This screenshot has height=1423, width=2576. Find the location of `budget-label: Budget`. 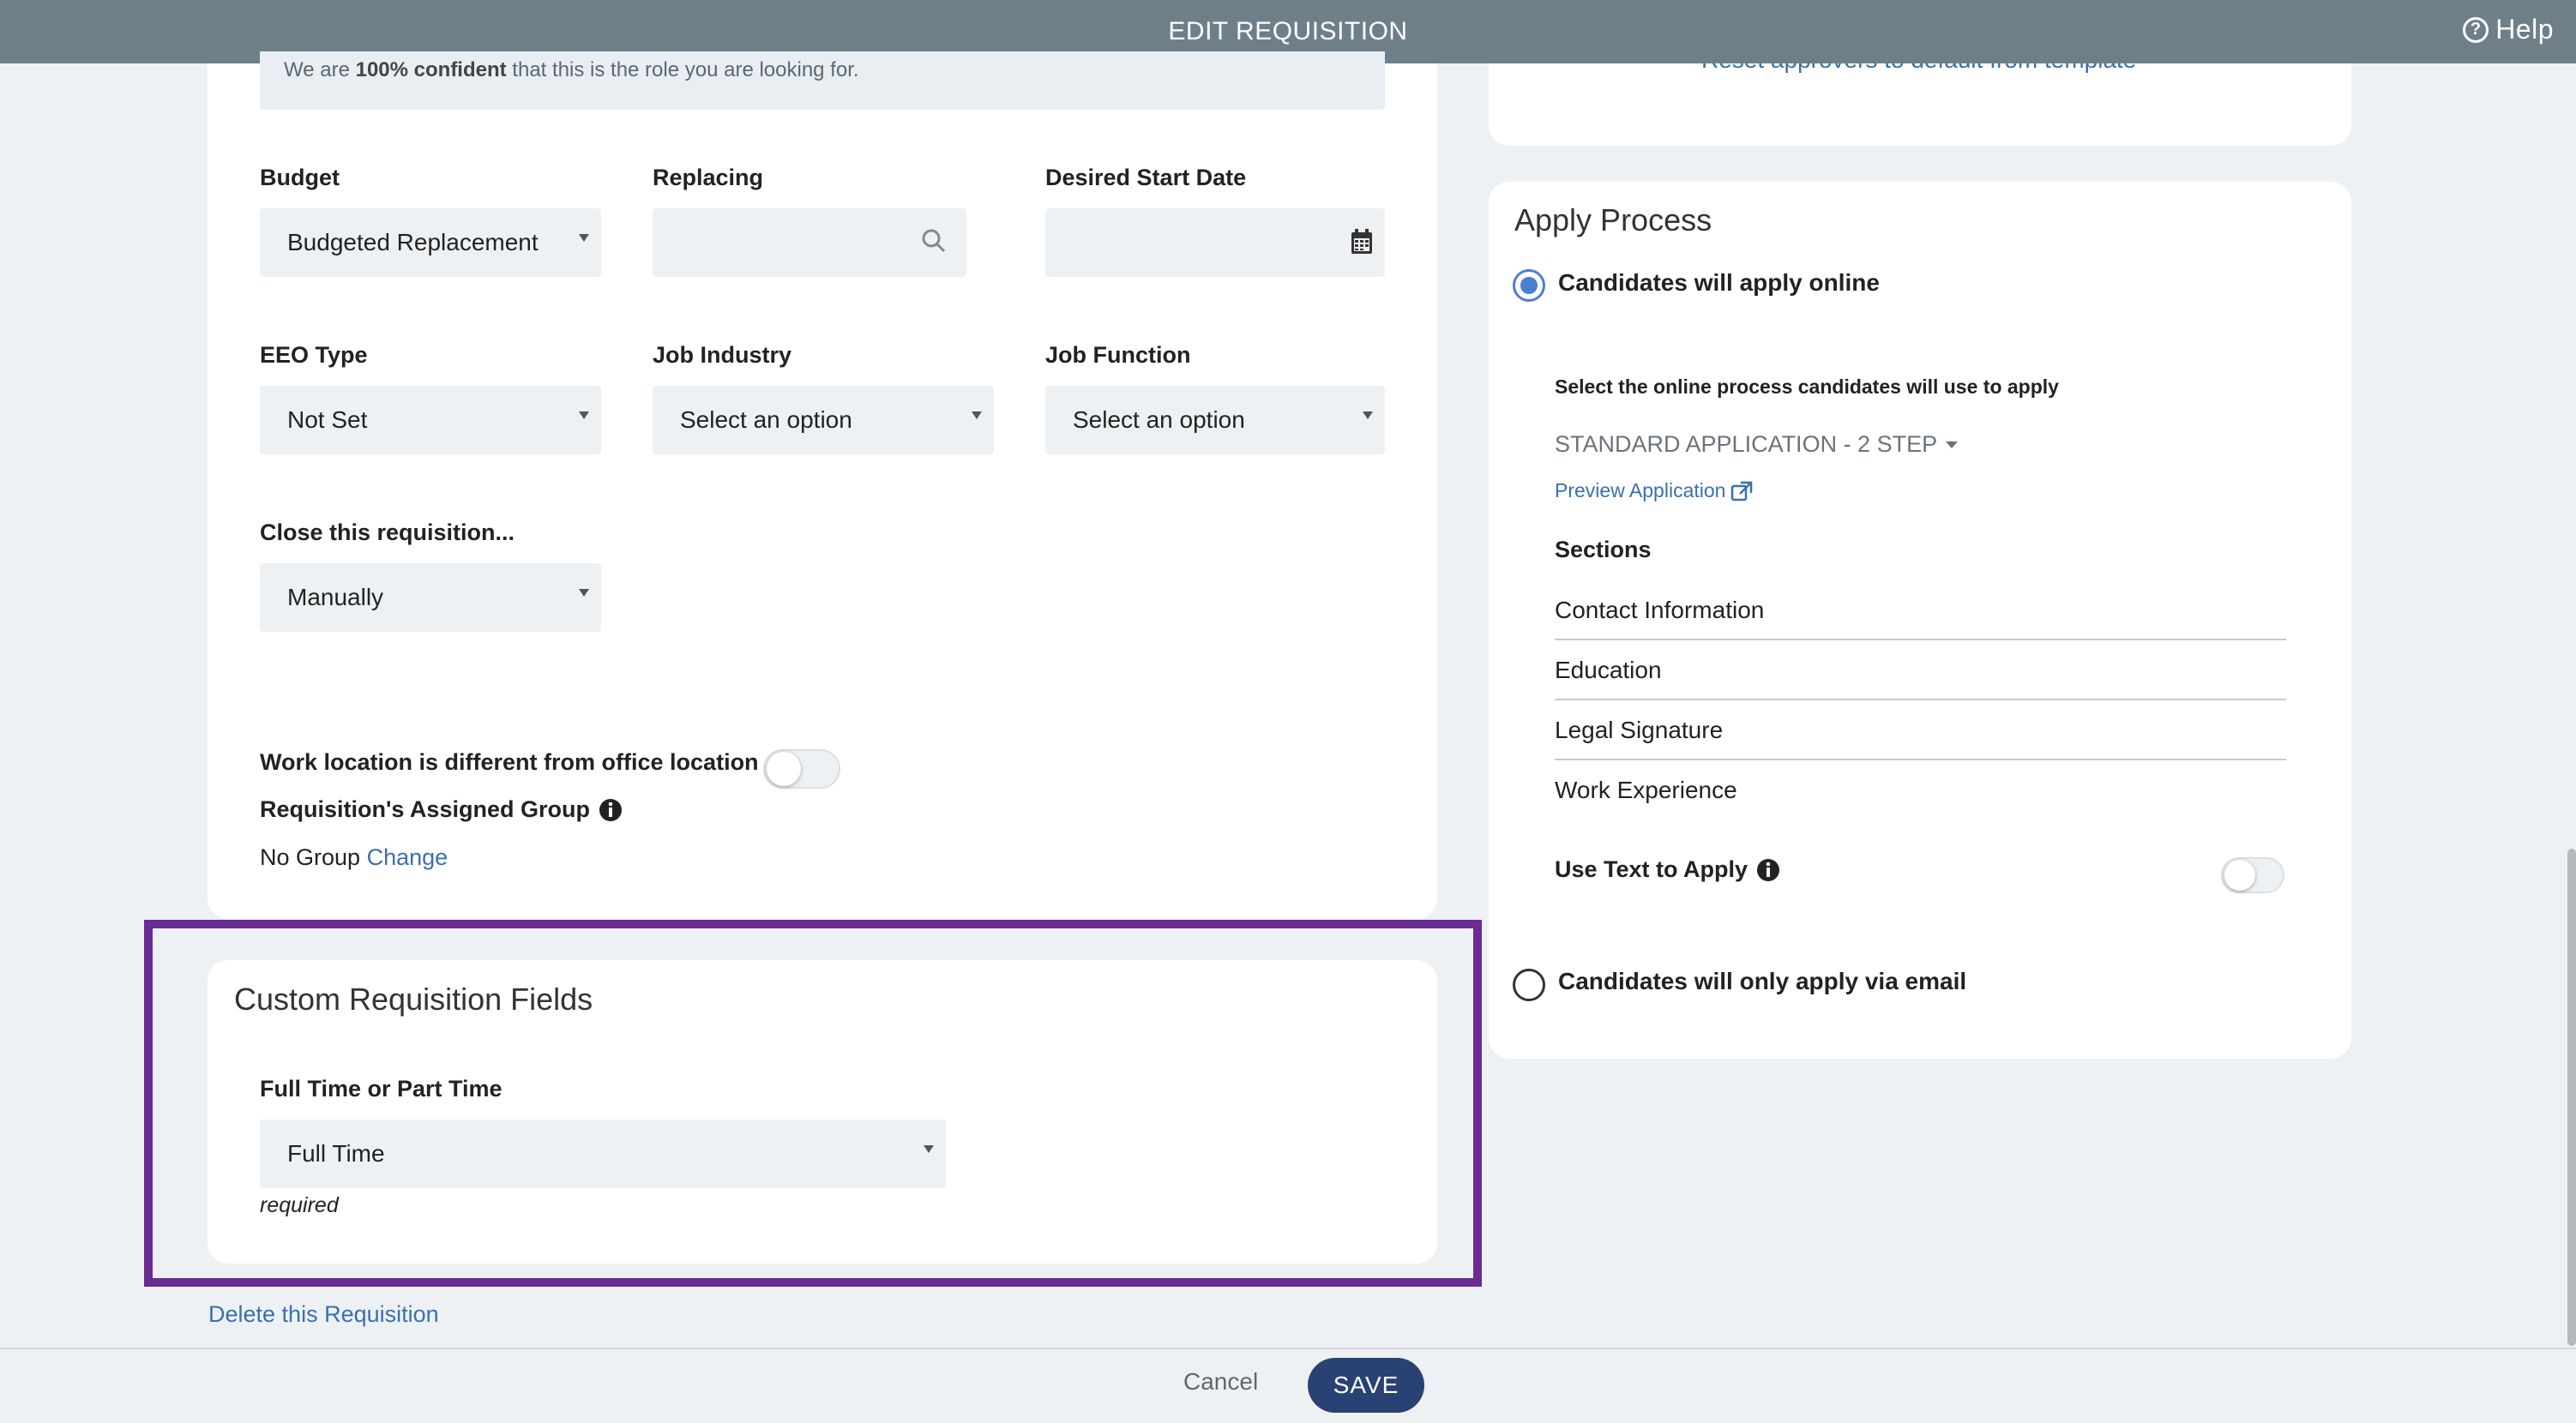

budget-label: Budget is located at coordinates (300, 177).